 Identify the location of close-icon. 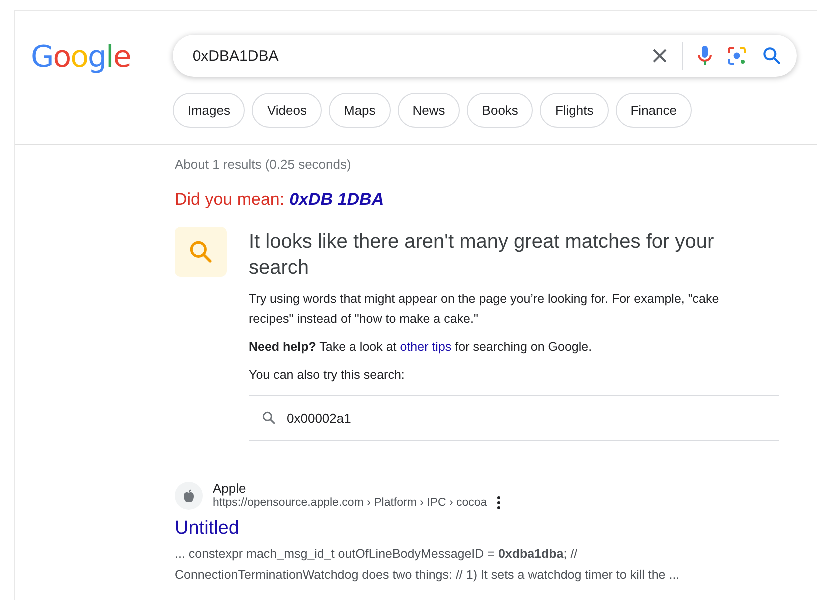
(660, 56).